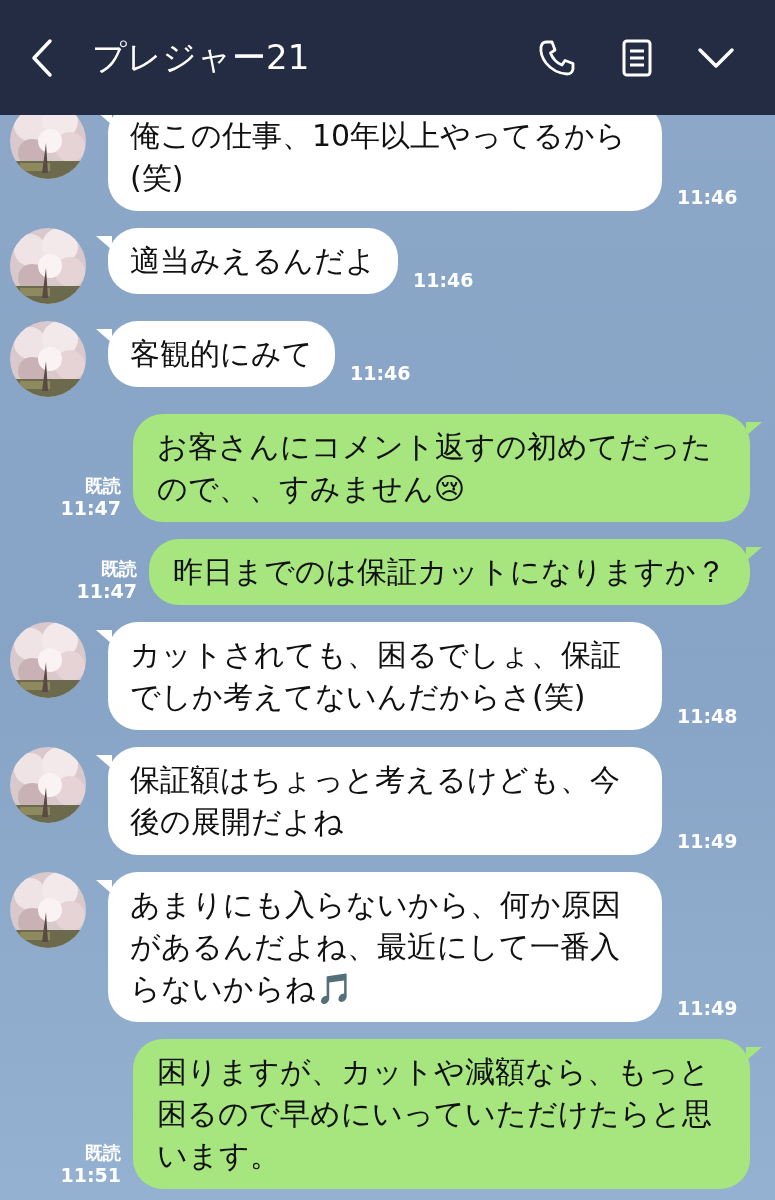 The image size is (775, 1200). Describe the element at coordinates (221, 354) in the screenshot. I see `message-bubble: 客観的にみて` at that location.